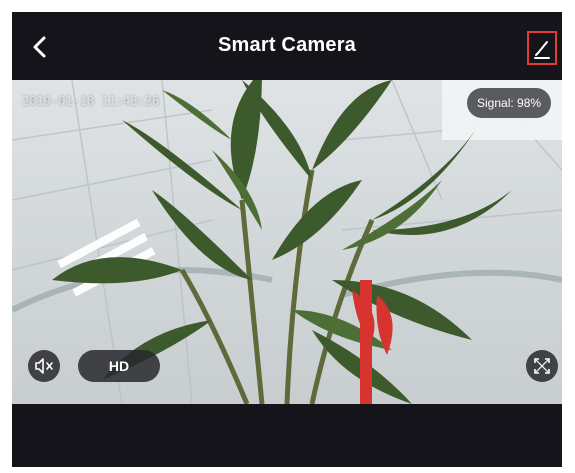 The height and width of the screenshot is (473, 575). I want to click on signal-strength-badge: Signal: 98%, so click(509, 103).